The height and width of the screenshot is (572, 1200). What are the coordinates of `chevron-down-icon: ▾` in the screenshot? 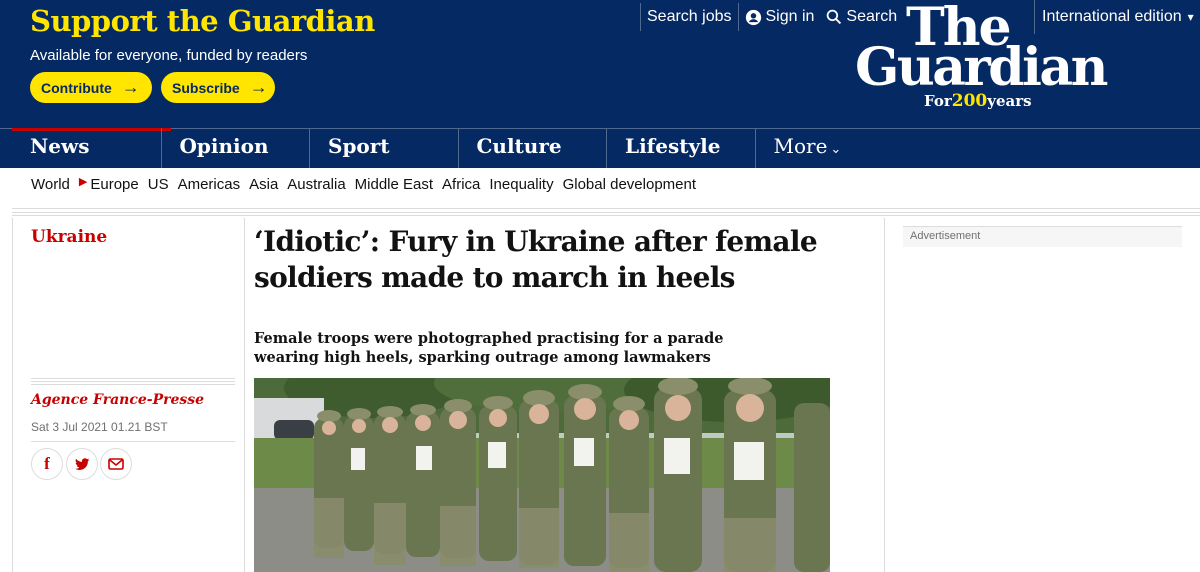 It's located at (1190, 17).